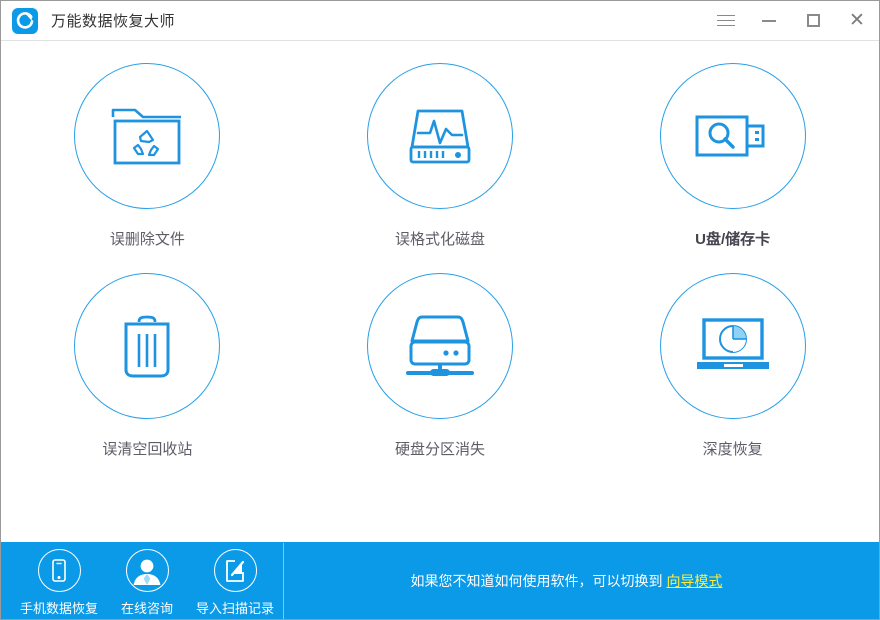 The height and width of the screenshot is (620, 880). Describe the element at coordinates (694, 581) in the screenshot. I see `wizard-mode-link: 向导模式` at that location.